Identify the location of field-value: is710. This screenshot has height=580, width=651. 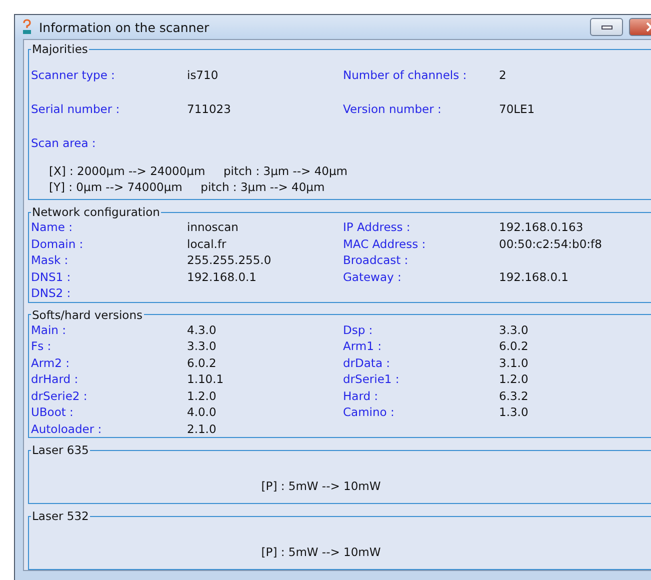
(203, 75).